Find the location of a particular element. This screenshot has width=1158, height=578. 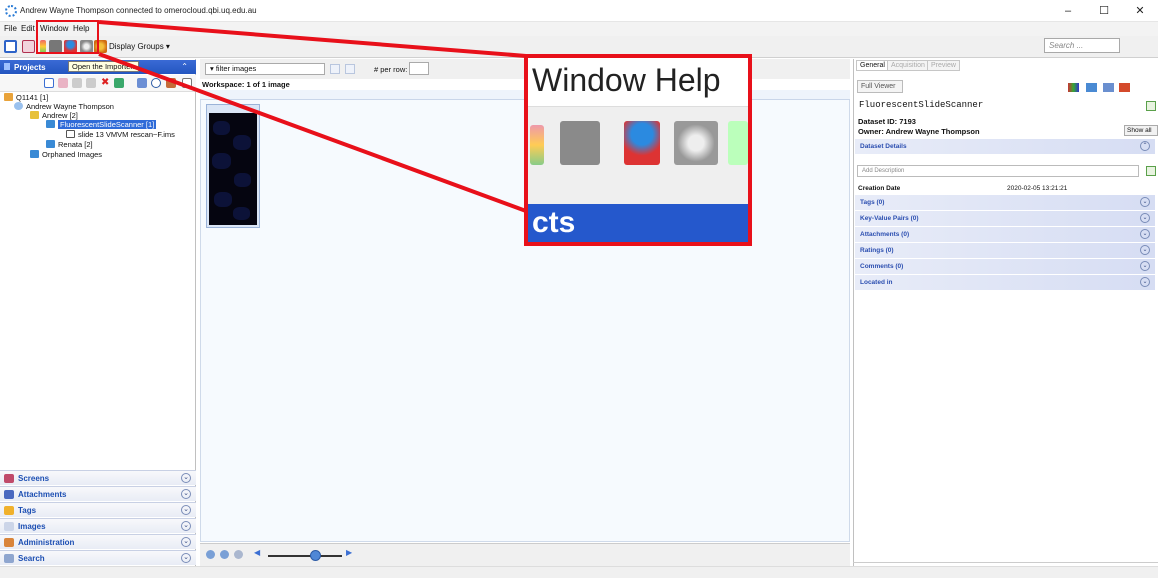

palette-icon is located at coordinates (537, 145).